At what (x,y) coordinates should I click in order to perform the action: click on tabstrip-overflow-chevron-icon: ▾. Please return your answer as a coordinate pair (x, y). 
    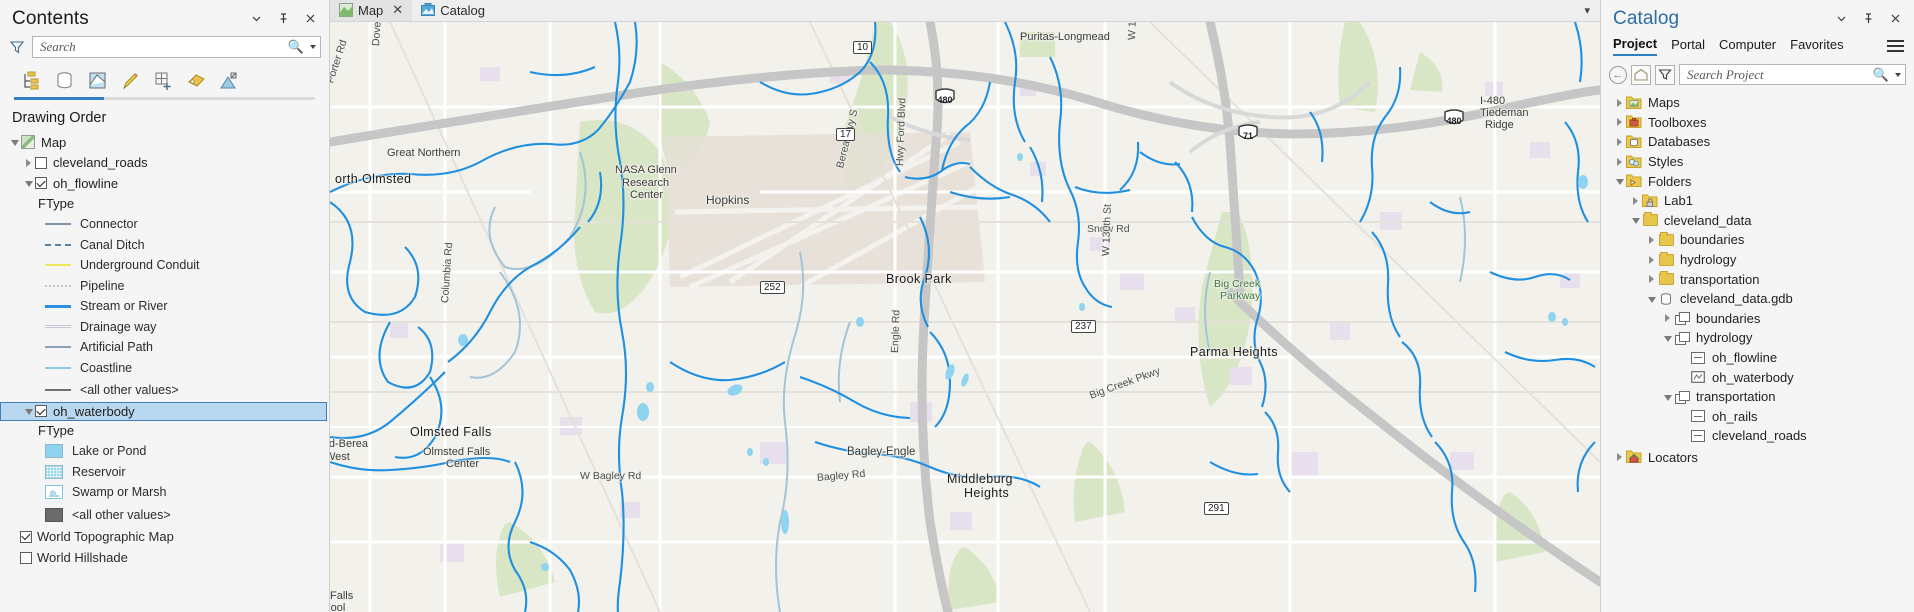
    Looking at the image, I should click on (1587, 10).